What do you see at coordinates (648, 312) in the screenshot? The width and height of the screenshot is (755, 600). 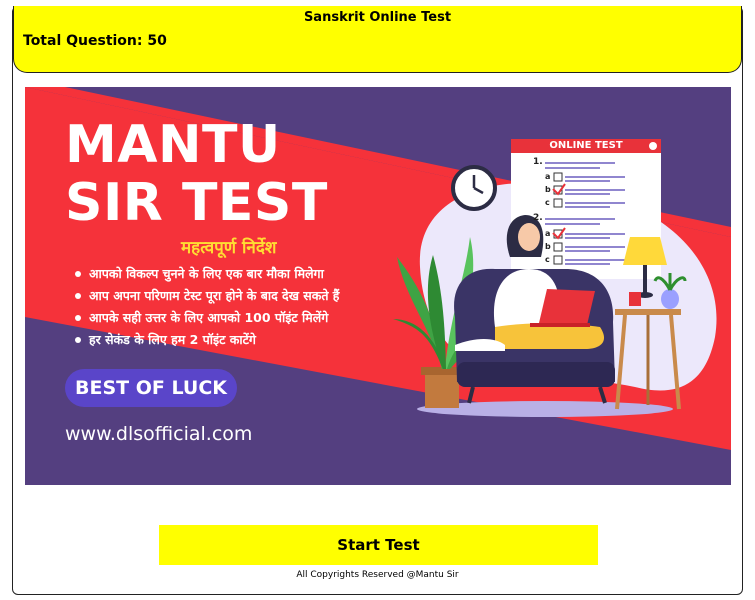 I see `side-table` at bounding box center [648, 312].